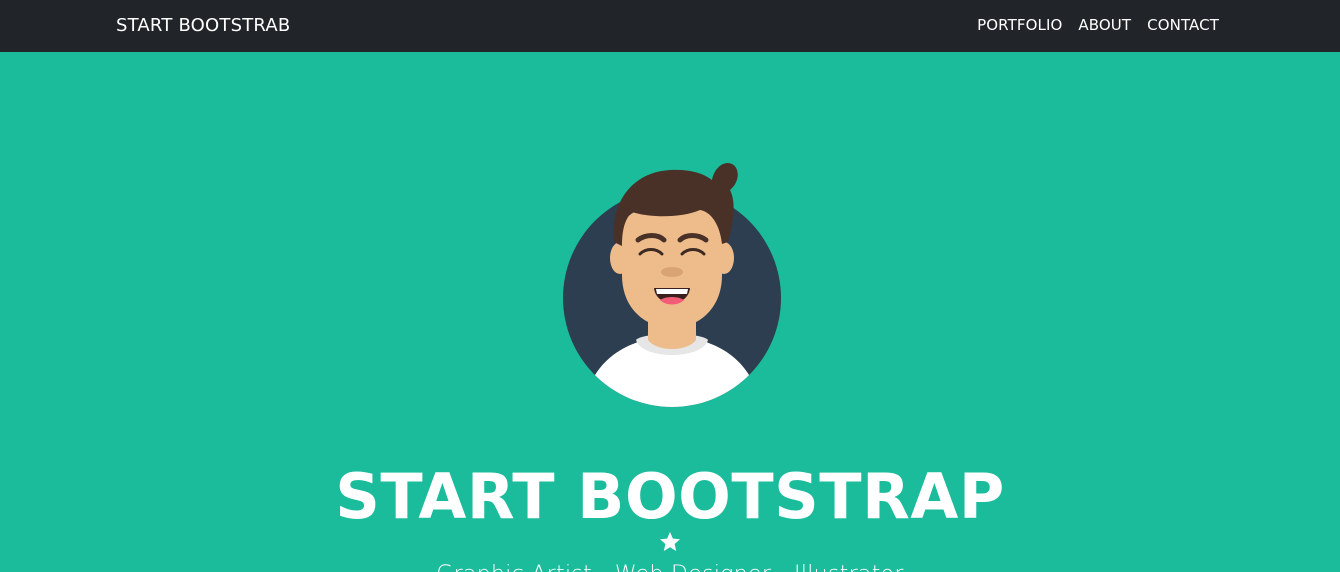  What do you see at coordinates (670, 496) in the screenshot?
I see `hero-title: START BOOTSTRAP` at bounding box center [670, 496].